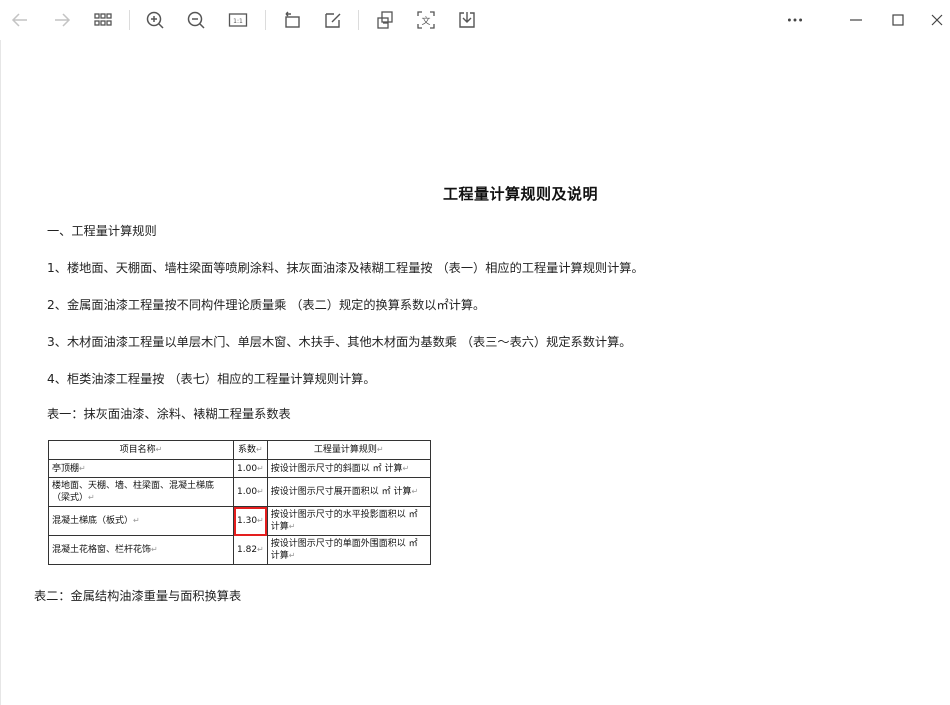 This screenshot has height=705, width=950. I want to click on arrow-right-icon, so click(63, 20).